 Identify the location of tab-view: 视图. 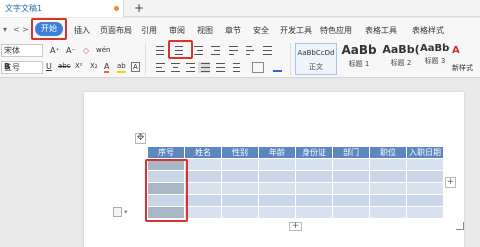
(205, 30).